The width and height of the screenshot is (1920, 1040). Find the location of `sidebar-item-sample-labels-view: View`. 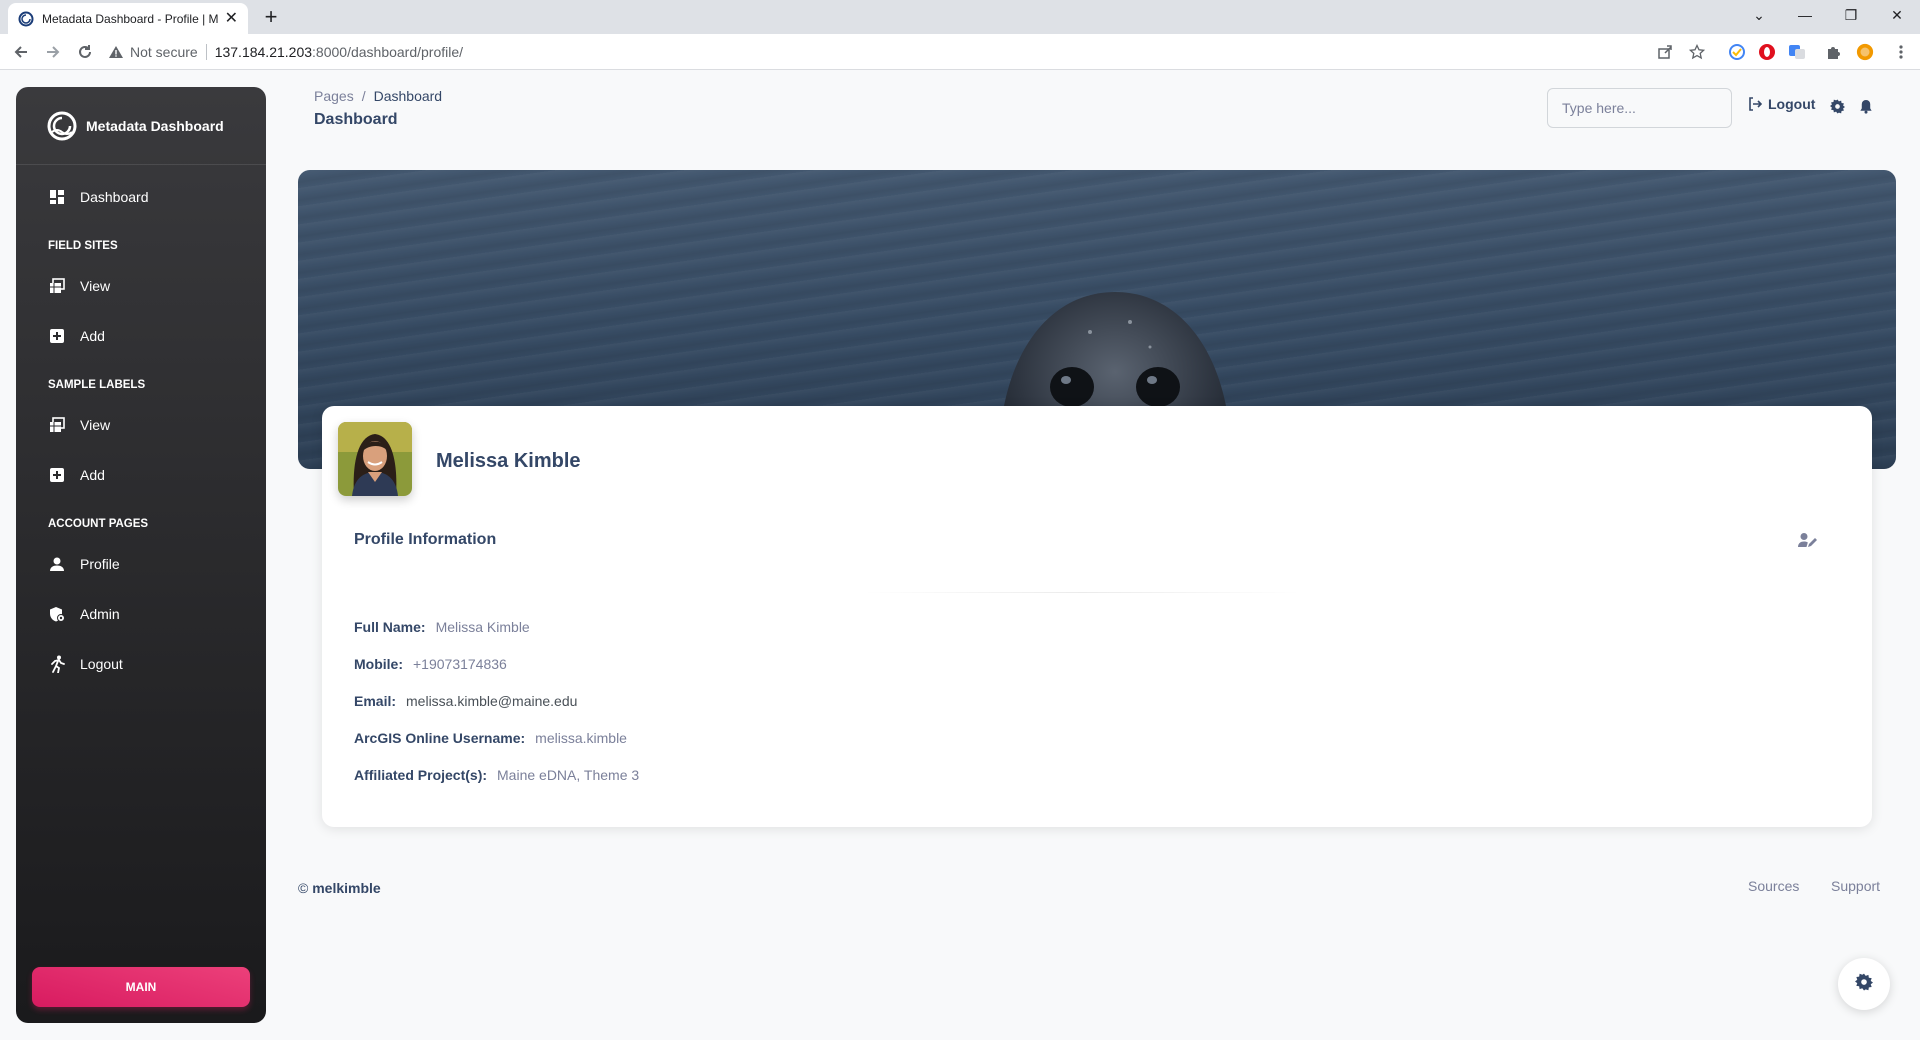

sidebar-item-sample-labels-view: View is located at coordinates (141, 425).